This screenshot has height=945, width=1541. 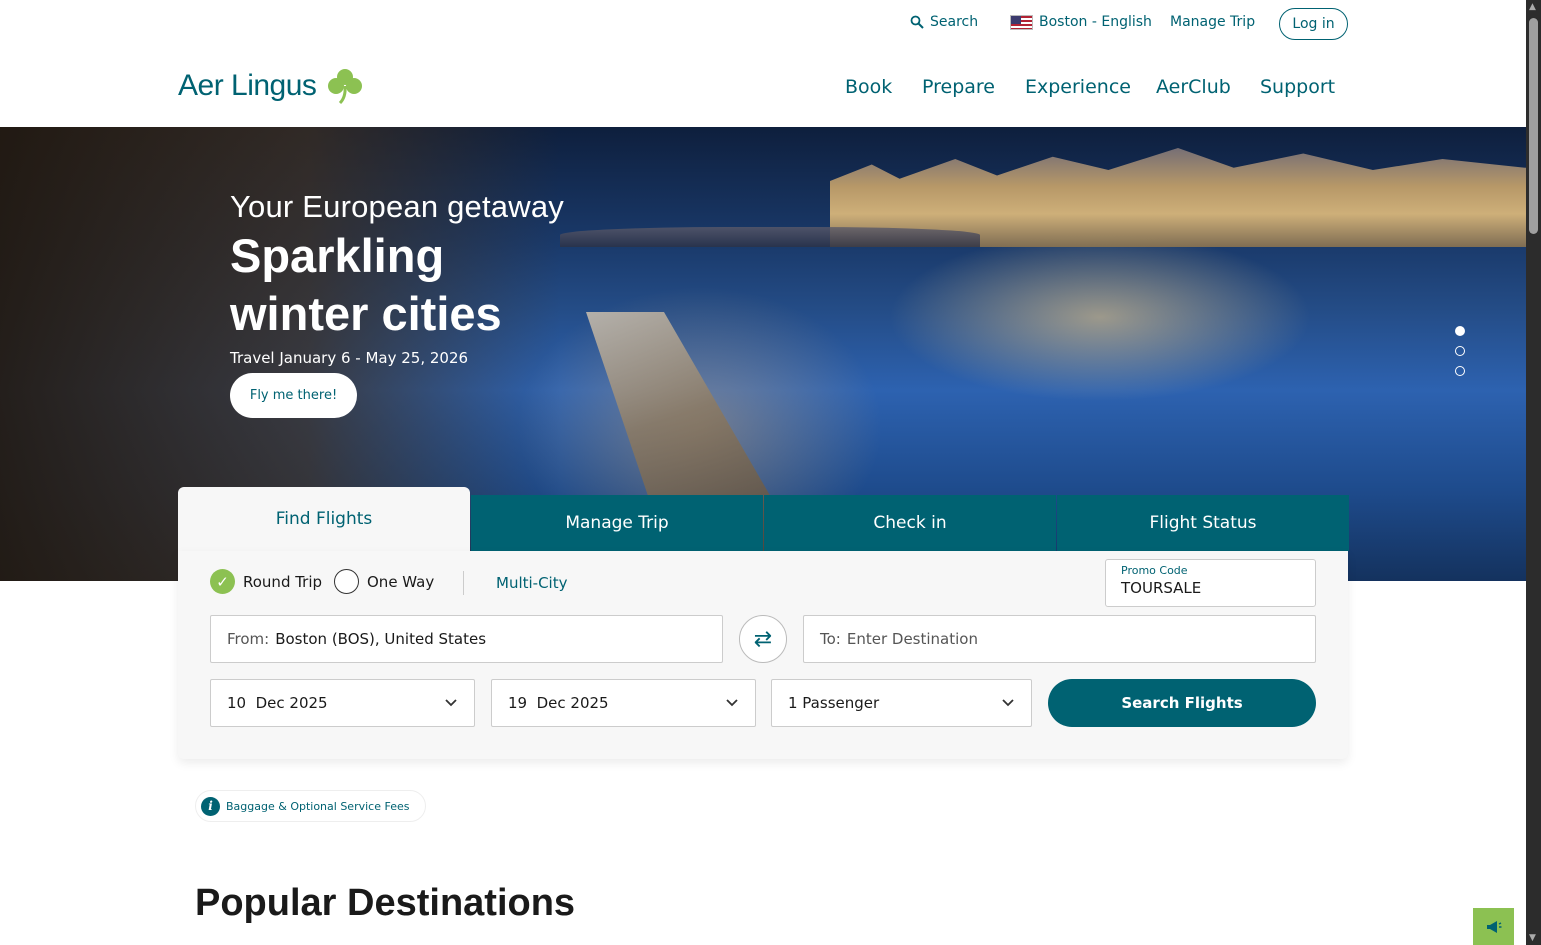 What do you see at coordinates (342, 703) in the screenshot?
I see `depart-date-select: 10 Dec 2025` at bounding box center [342, 703].